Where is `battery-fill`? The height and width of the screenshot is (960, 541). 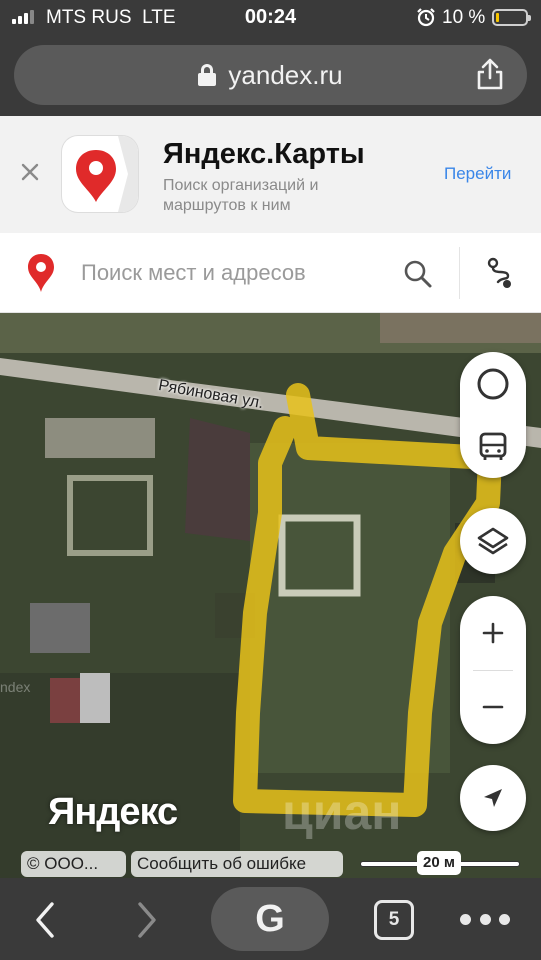 battery-fill is located at coordinates (497, 17).